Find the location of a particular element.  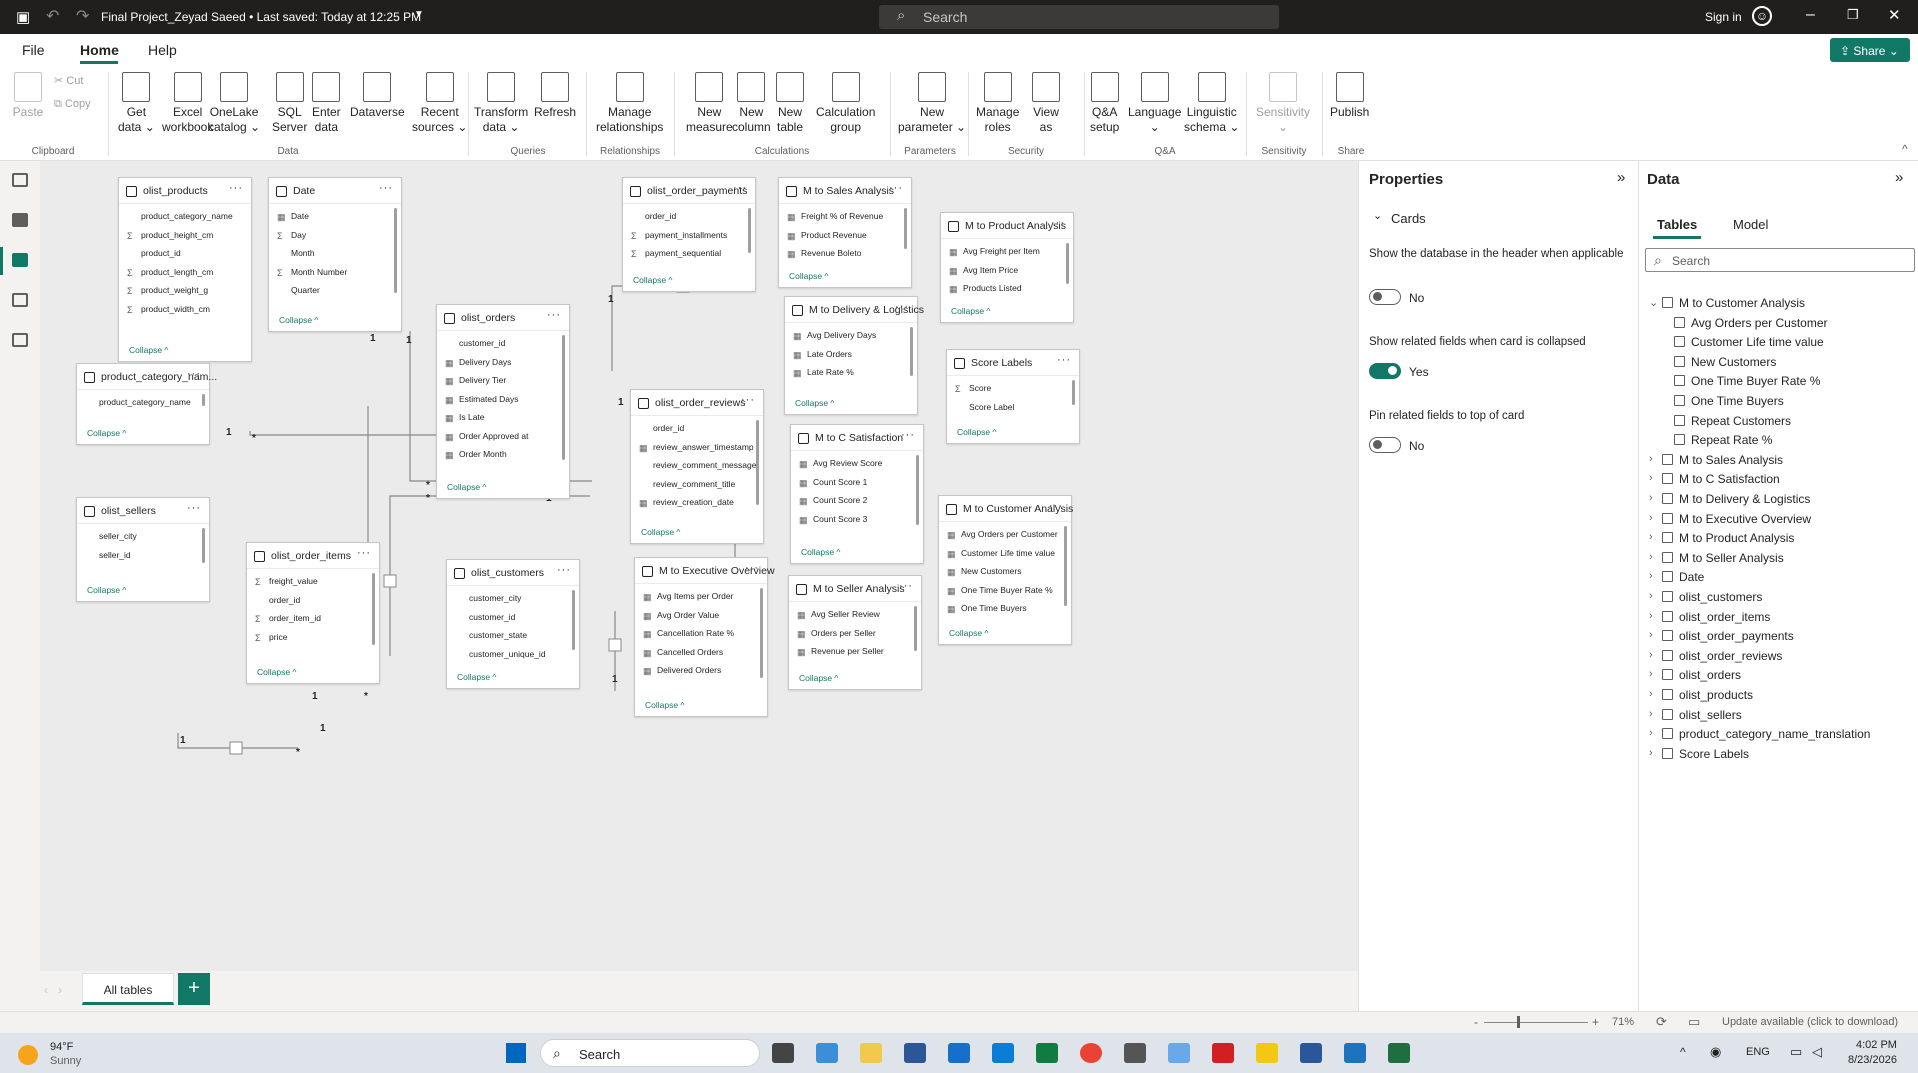

manage-relationships-button: Manage relationships is located at coordinates (629, 103).